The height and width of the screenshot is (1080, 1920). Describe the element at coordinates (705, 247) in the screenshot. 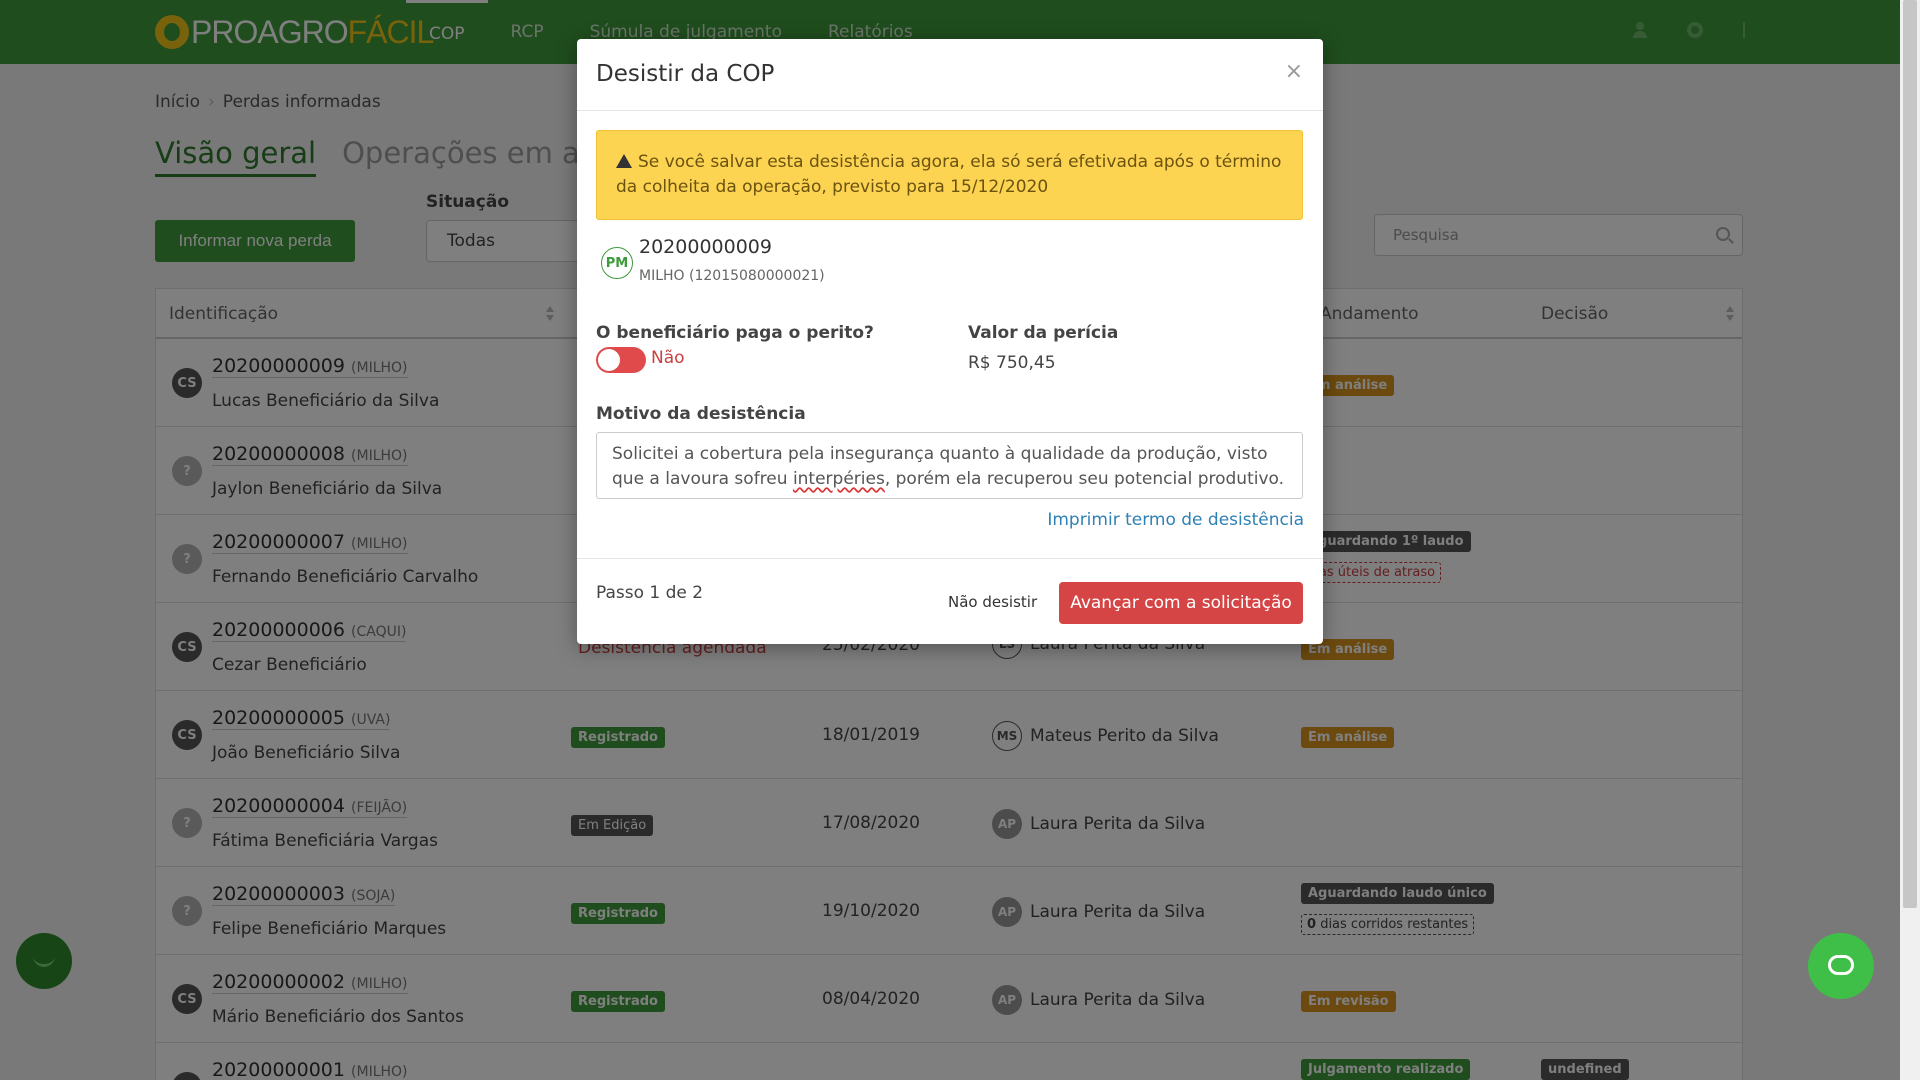

I see `operation-id: 20200000009` at that location.